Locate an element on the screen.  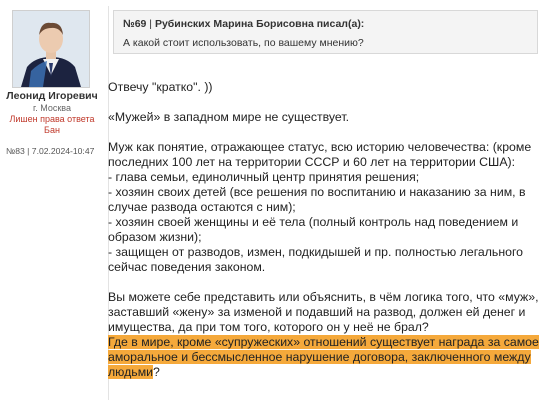
body-line: «Мужей» в западном мире не существует. is located at coordinates (229, 117).